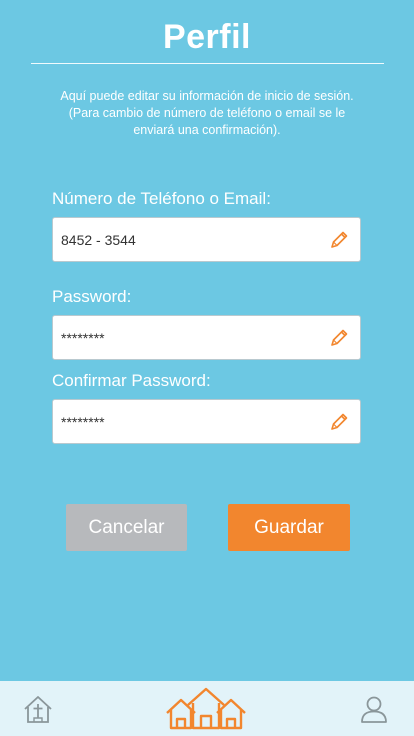 This screenshot has height=736, width=414. Describe the element at coordinates (191, 337) in the screenshot. I see `password-input` at that location.